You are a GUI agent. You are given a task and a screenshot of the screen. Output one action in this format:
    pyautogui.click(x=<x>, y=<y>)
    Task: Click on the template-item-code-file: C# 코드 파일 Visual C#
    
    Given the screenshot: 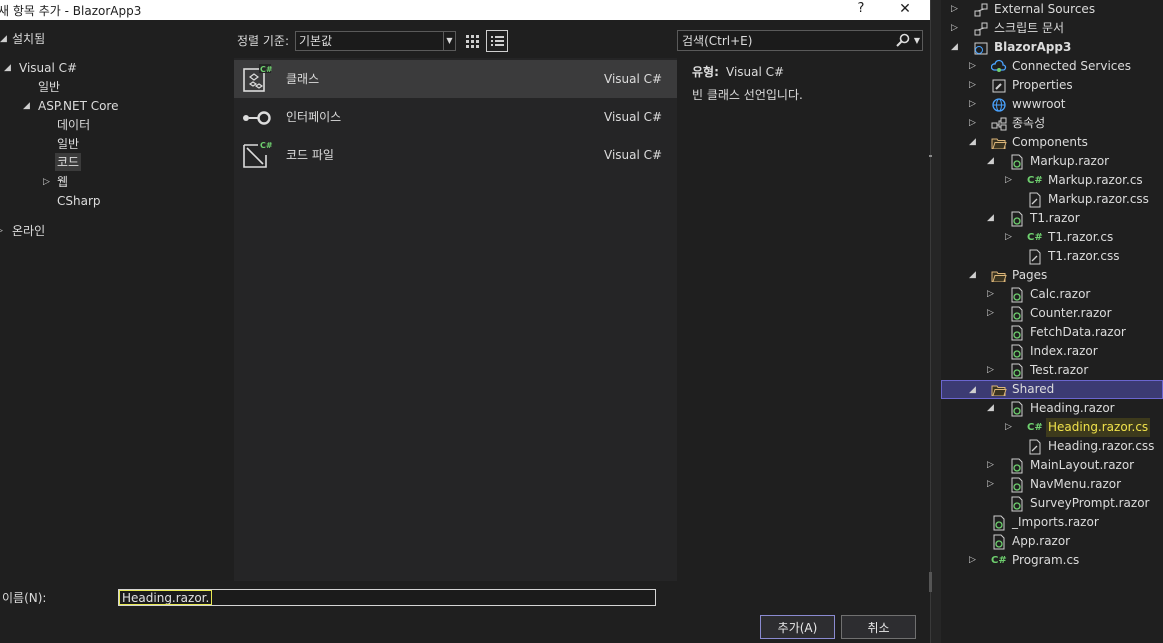 What is the action you would take?
    pyautogui.click(x=455, y=155)
    